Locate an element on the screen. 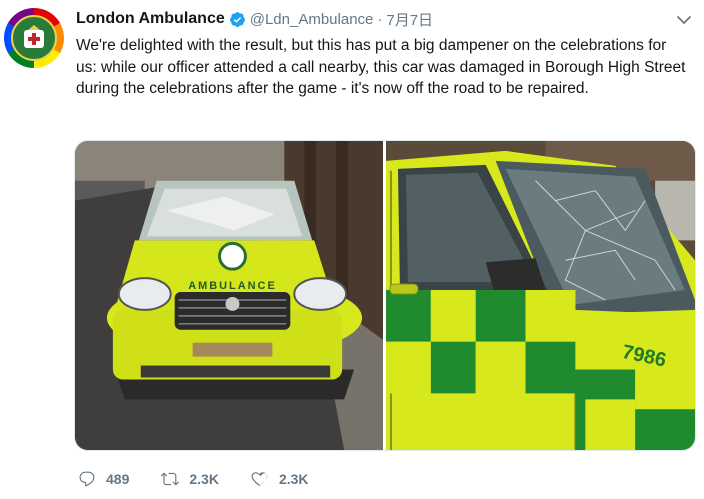 The image size is (704, 499). avatar-crest-badge is located at coordinates (34, 38).